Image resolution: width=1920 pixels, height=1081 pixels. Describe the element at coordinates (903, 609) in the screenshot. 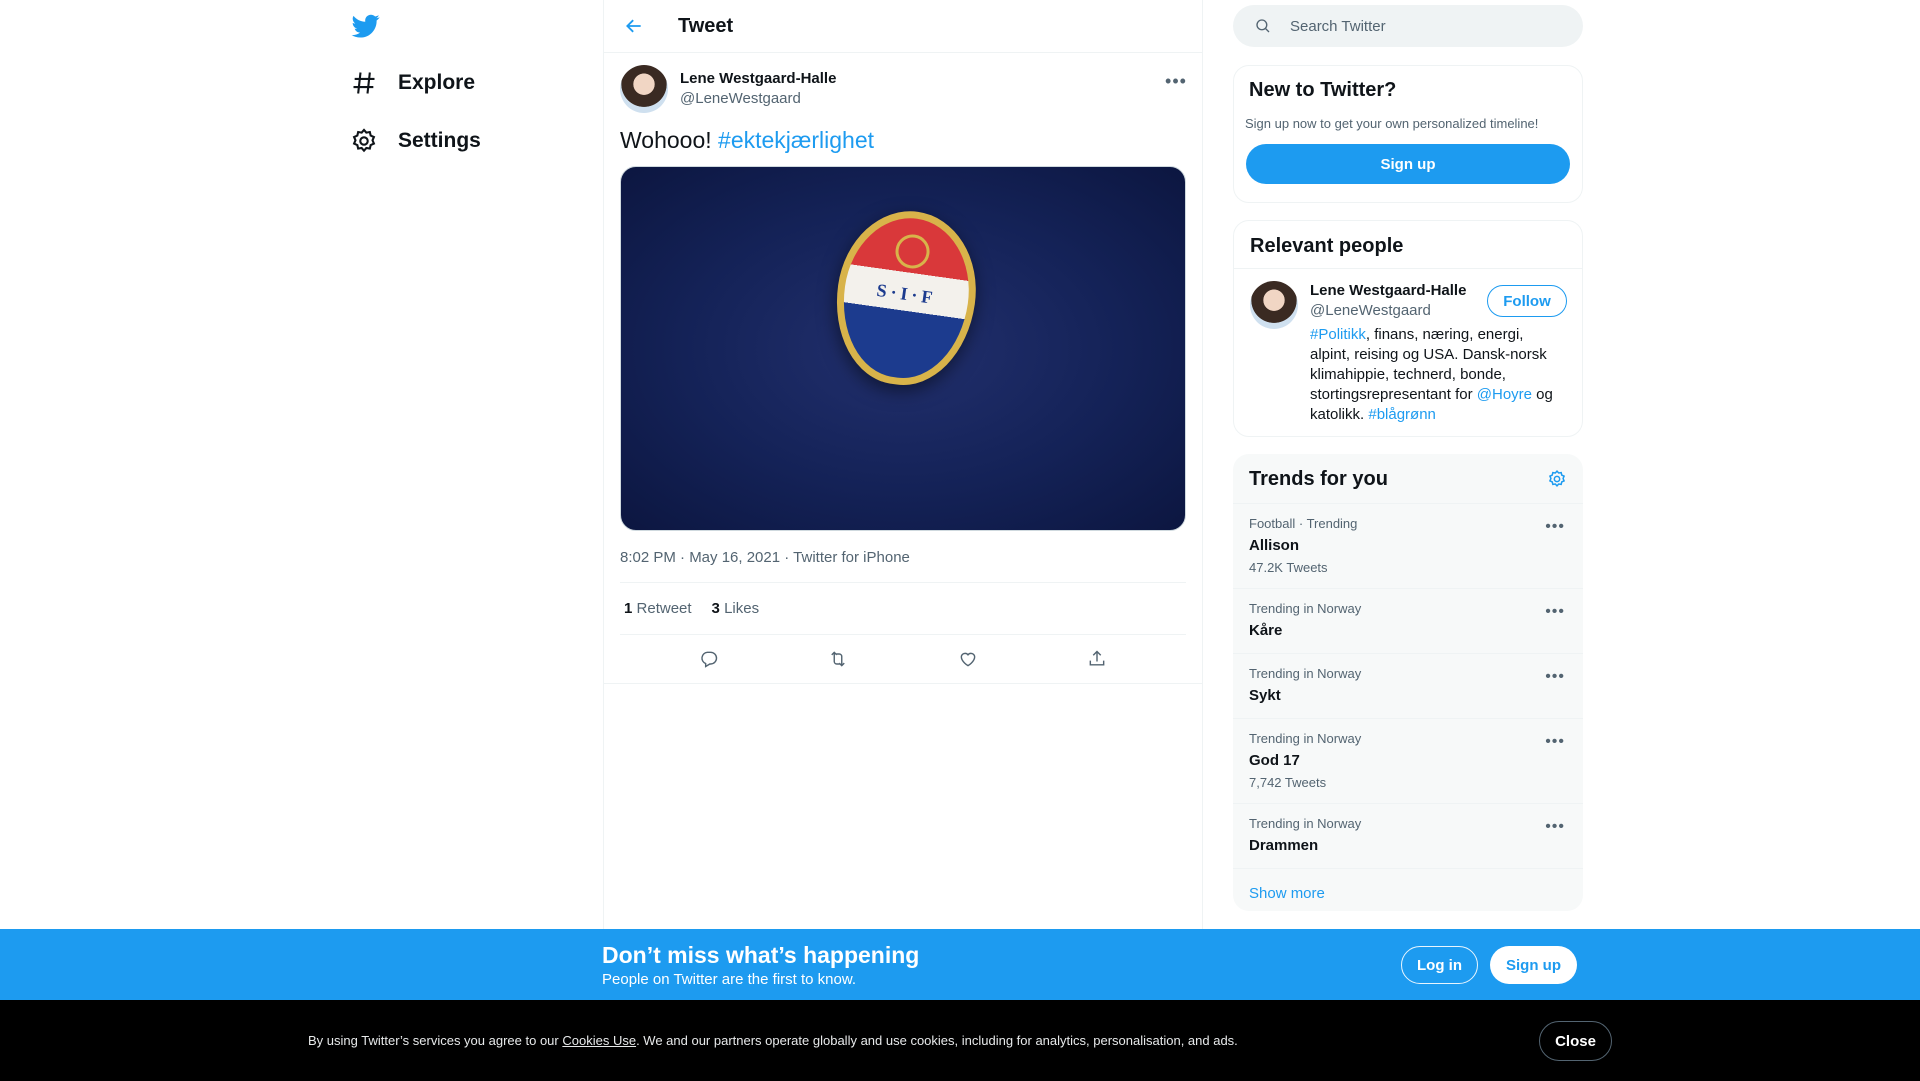

I see `tweet-stats: 1 Retweet 3 Likes` at that location.